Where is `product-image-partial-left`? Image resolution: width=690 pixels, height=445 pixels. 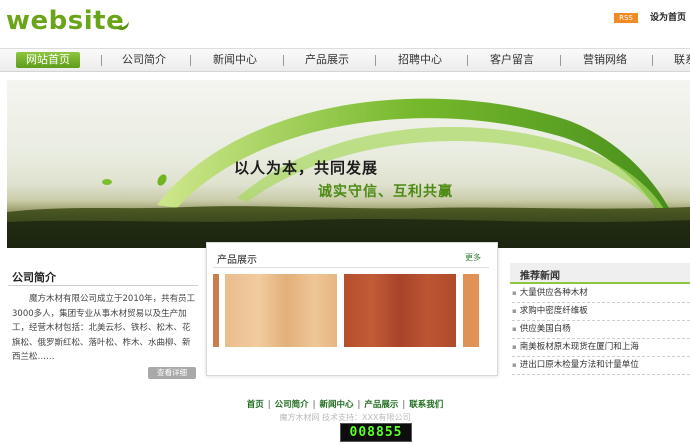
product-image-partial-left is located at coordinates (216, 310).